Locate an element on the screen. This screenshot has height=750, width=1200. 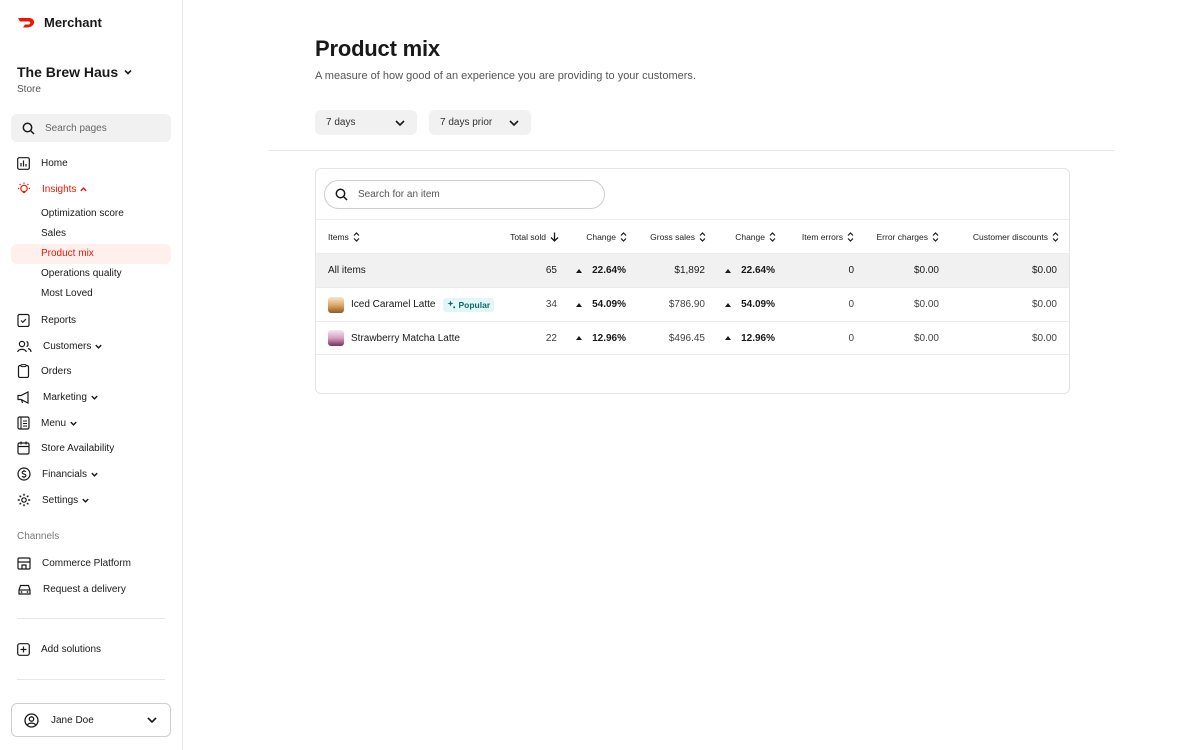
sidebar-item-label: Menu is located at coordinates (54, 423).